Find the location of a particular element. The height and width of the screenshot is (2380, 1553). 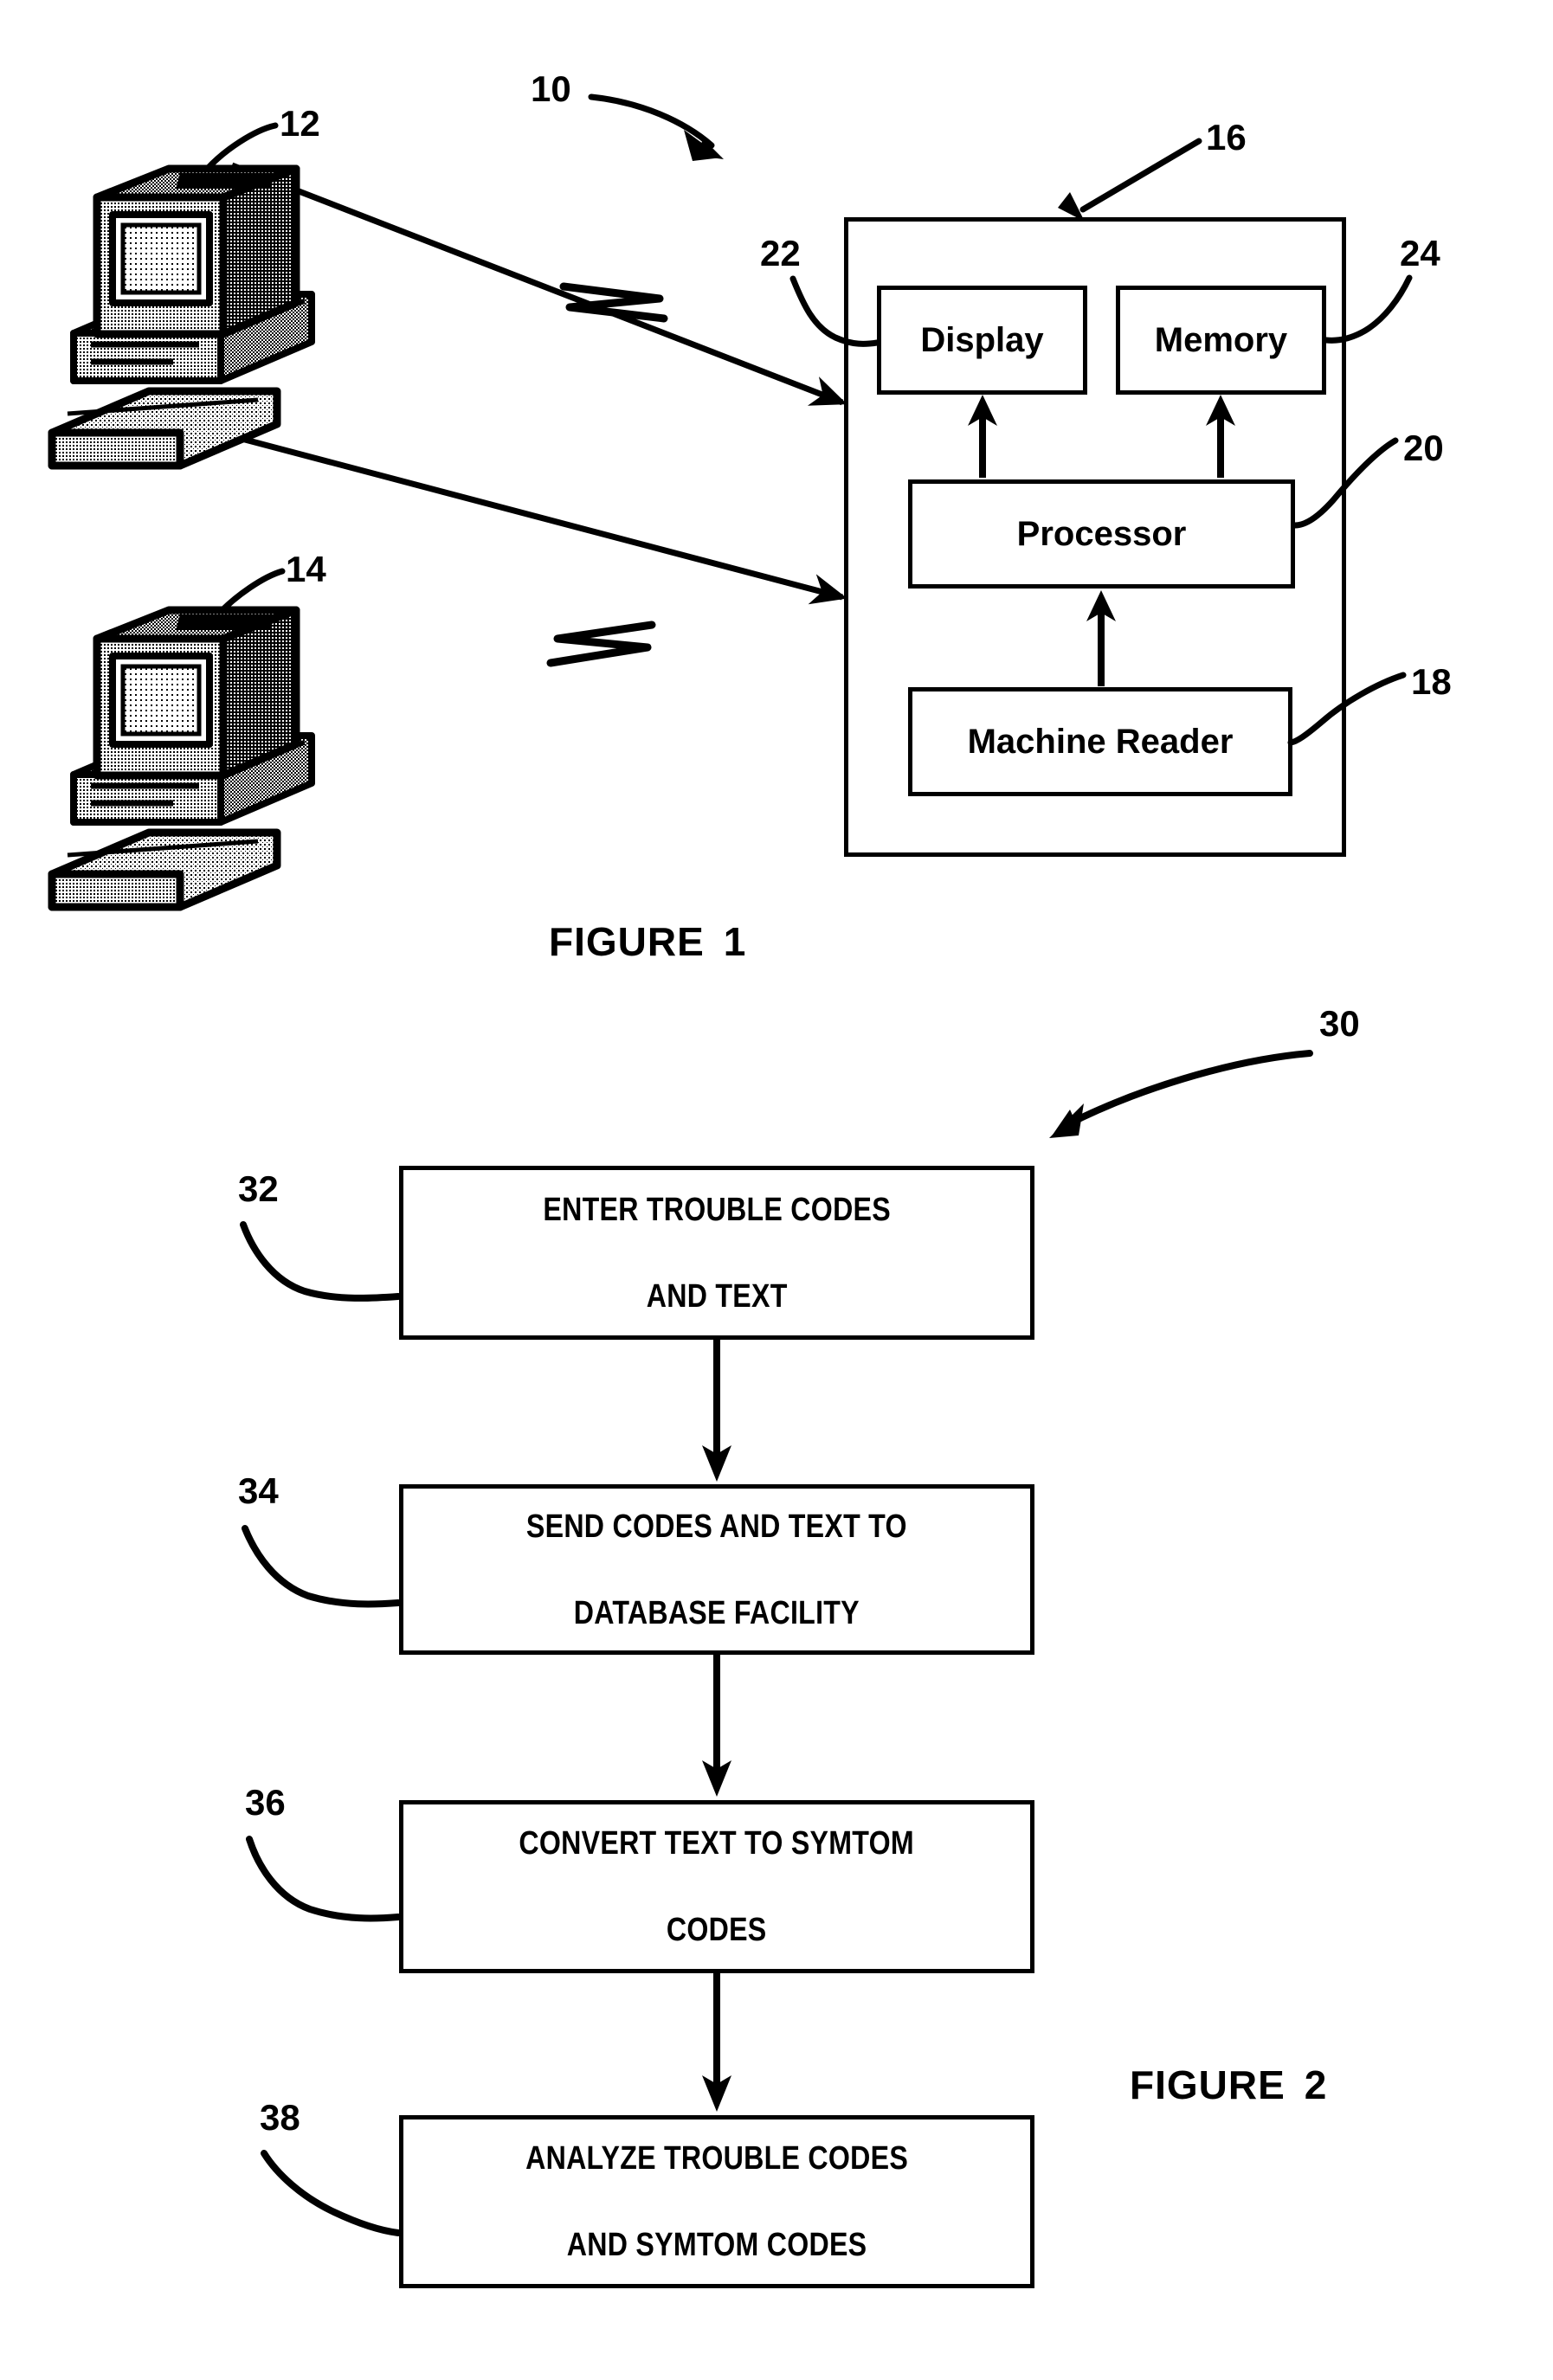

flow-step-36-line2: CODES is located at coordinates (717, 1930).